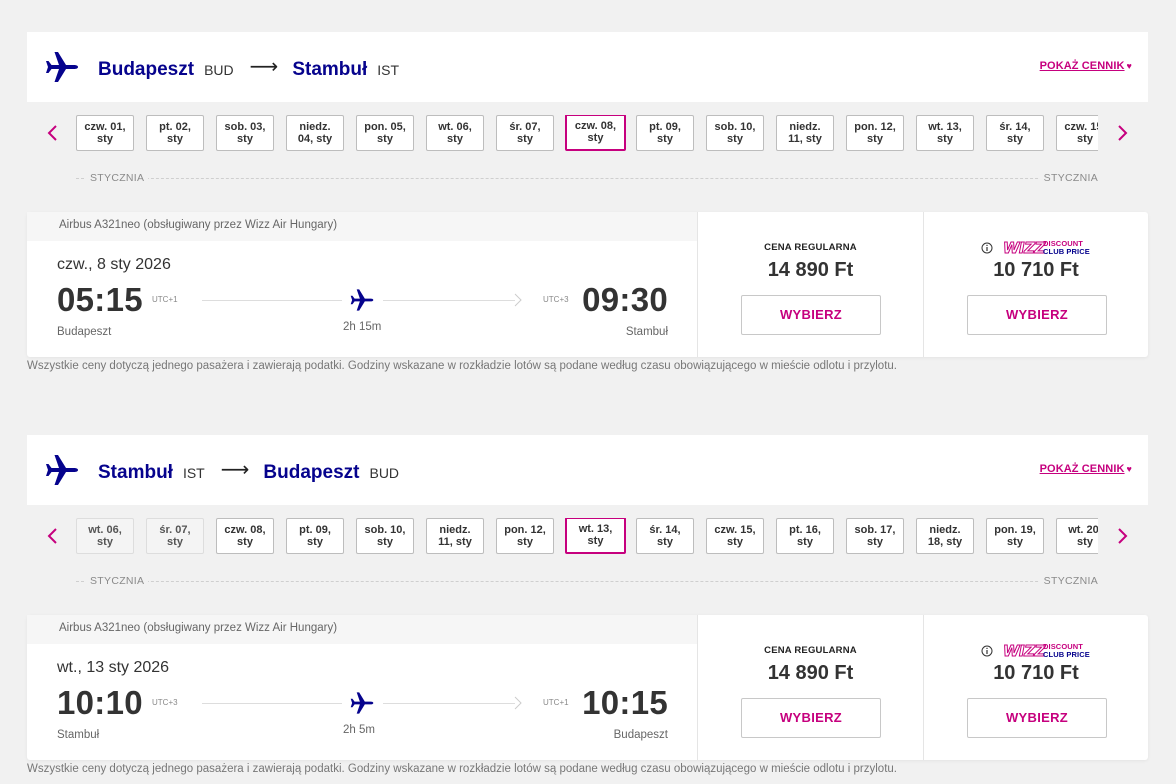  I want to click on date-tile: pon. 19, sty, so click(1015, 536).